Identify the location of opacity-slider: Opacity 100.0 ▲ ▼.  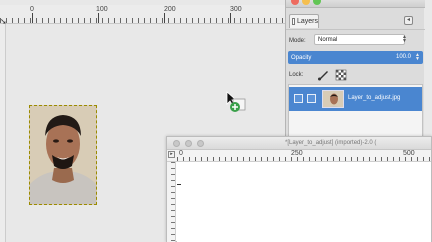
(355, 57).